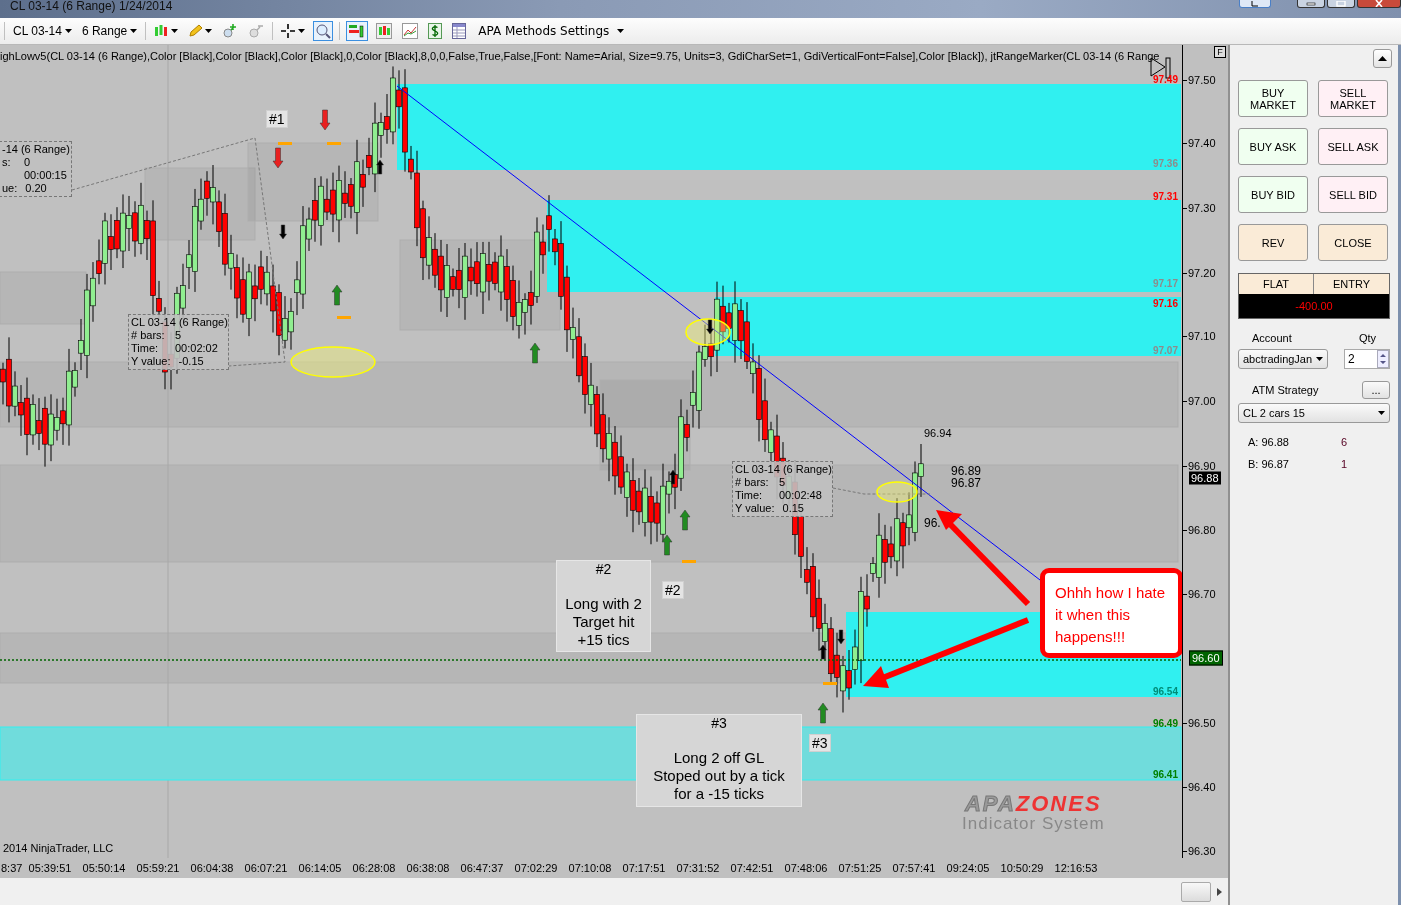 This screenshot has height=905, width=1401. I want to click on measure-value: 0.20, so click(36, 188).